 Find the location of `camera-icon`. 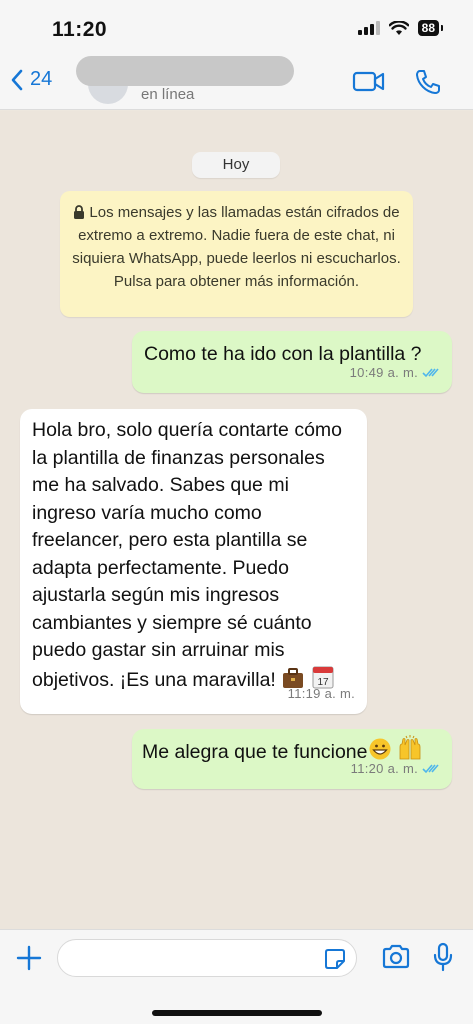

camera-icon is located at coordinates (396, 957).